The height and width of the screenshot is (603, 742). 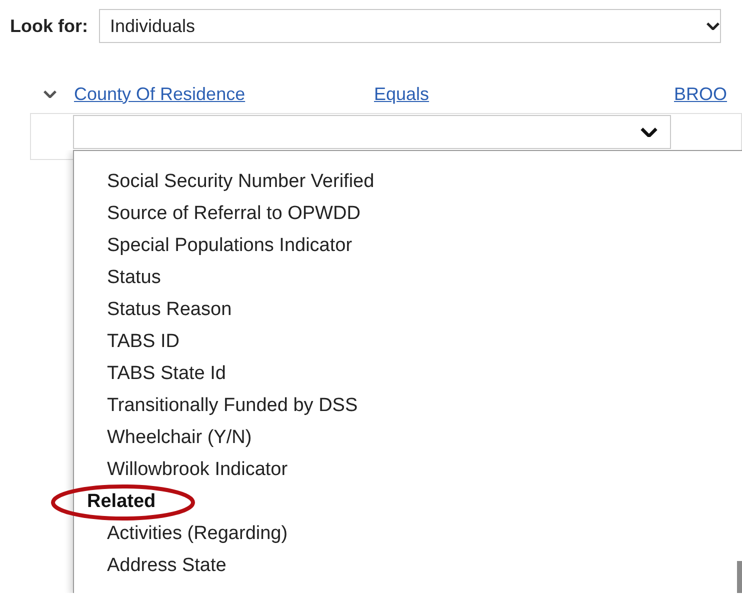 I want to click on look-for-label: Look for:, so click(x=49, y=26).